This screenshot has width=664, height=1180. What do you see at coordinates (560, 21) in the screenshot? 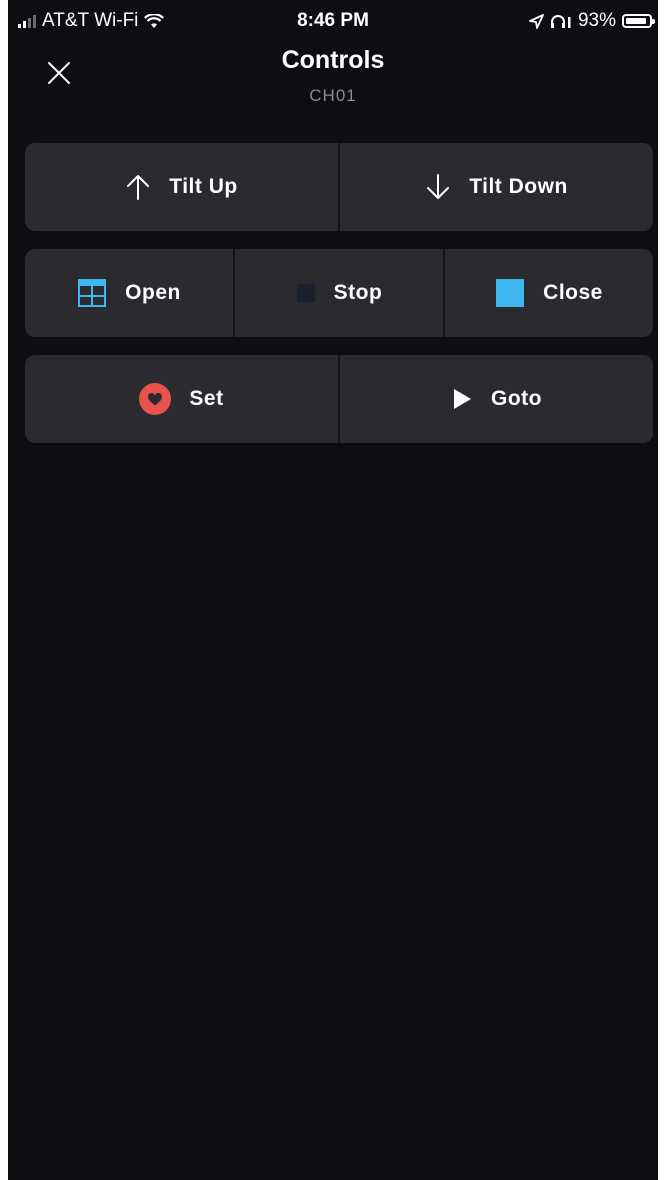
I see `headphones-icon` at bounding box center [560, 21].